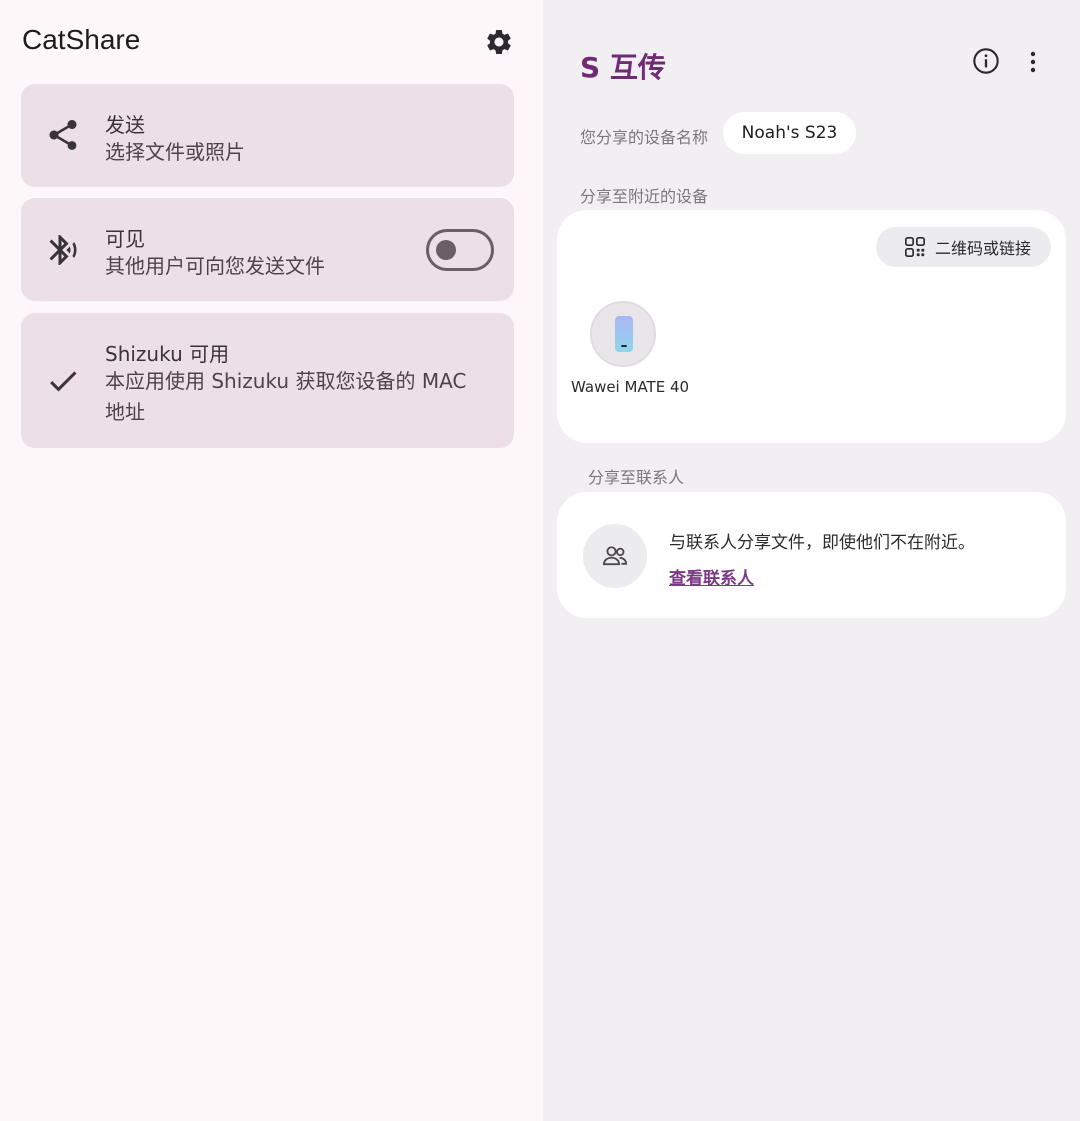 This screenshot has width=1080, height=1121. I want to click on page-title: S 互传, so click(623, 67).